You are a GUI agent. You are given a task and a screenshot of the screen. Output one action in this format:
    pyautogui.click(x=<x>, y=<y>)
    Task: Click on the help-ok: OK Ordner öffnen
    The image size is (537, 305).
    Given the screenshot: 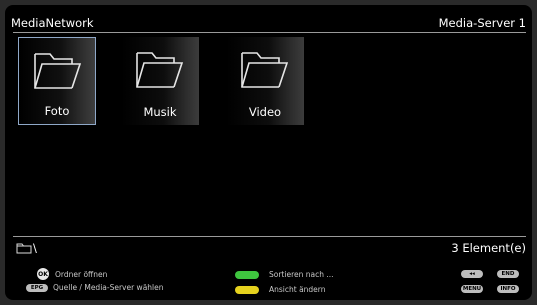 What is the action you would take?
    pyautogui.click(x=72, y=274)
    